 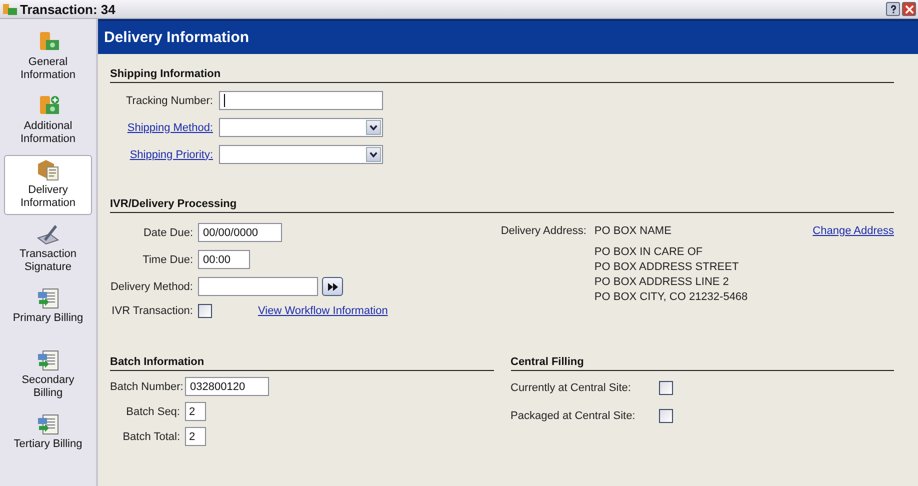 What do you see at coordinates (573, 416) in the screenshot?
I see `field-label: Packaged at Central Site:` at bounding box center [573, 416].